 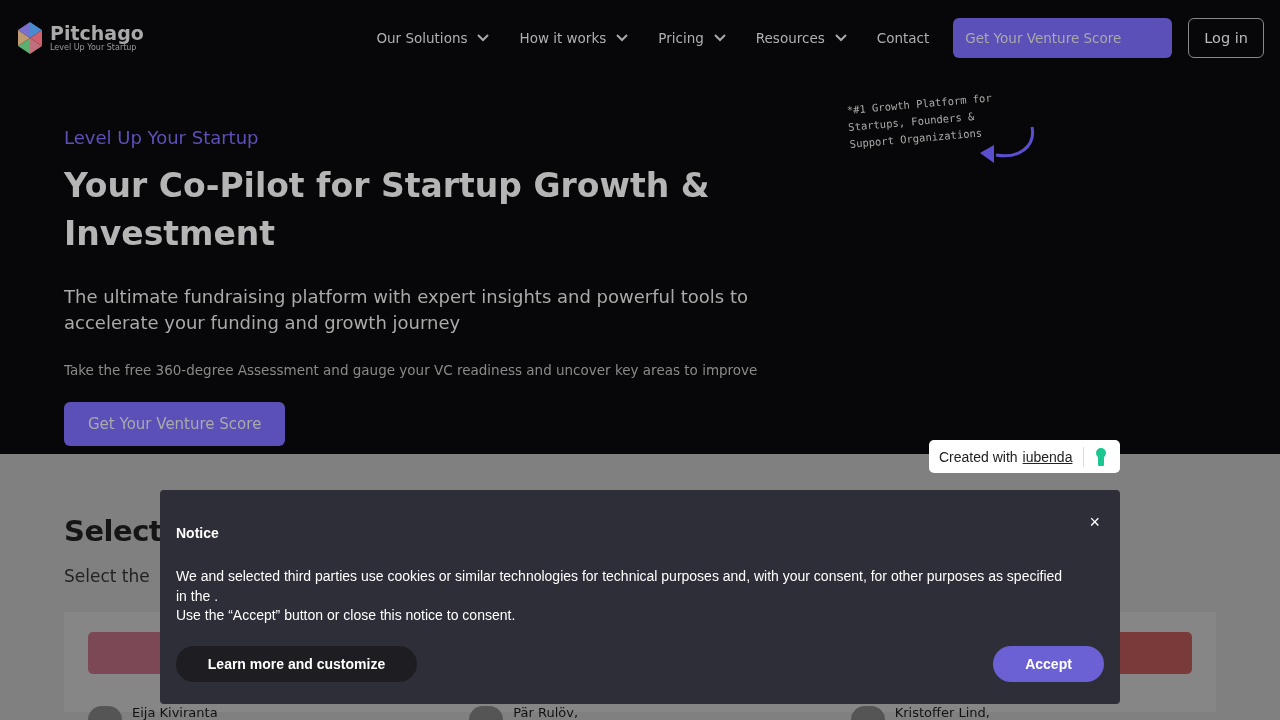 I want to click on notice-text: We and selected third parties use cookies or similar technologies for technical purposes and, with your consent, for other purposes as specified in the ., so click(x=620, y=586).